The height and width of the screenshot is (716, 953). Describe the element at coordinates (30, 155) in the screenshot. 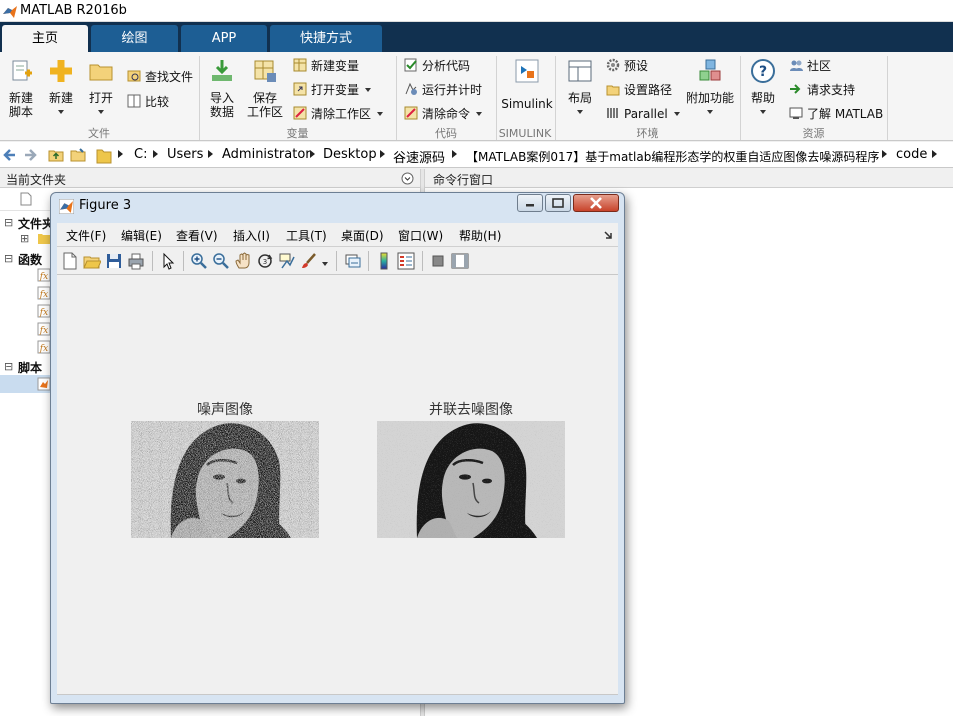

I see `forward-arrow-icon` at that location.